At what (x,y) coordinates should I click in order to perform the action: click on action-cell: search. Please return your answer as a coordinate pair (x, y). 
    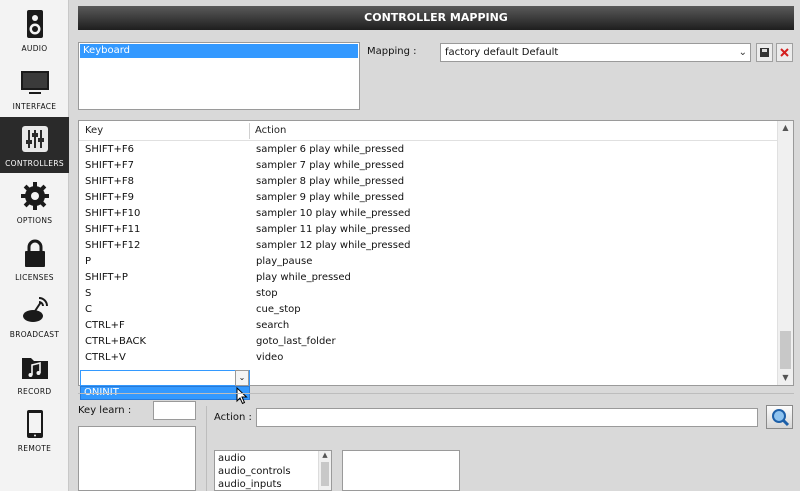
    Looking at the image, I should click on (273, 325).